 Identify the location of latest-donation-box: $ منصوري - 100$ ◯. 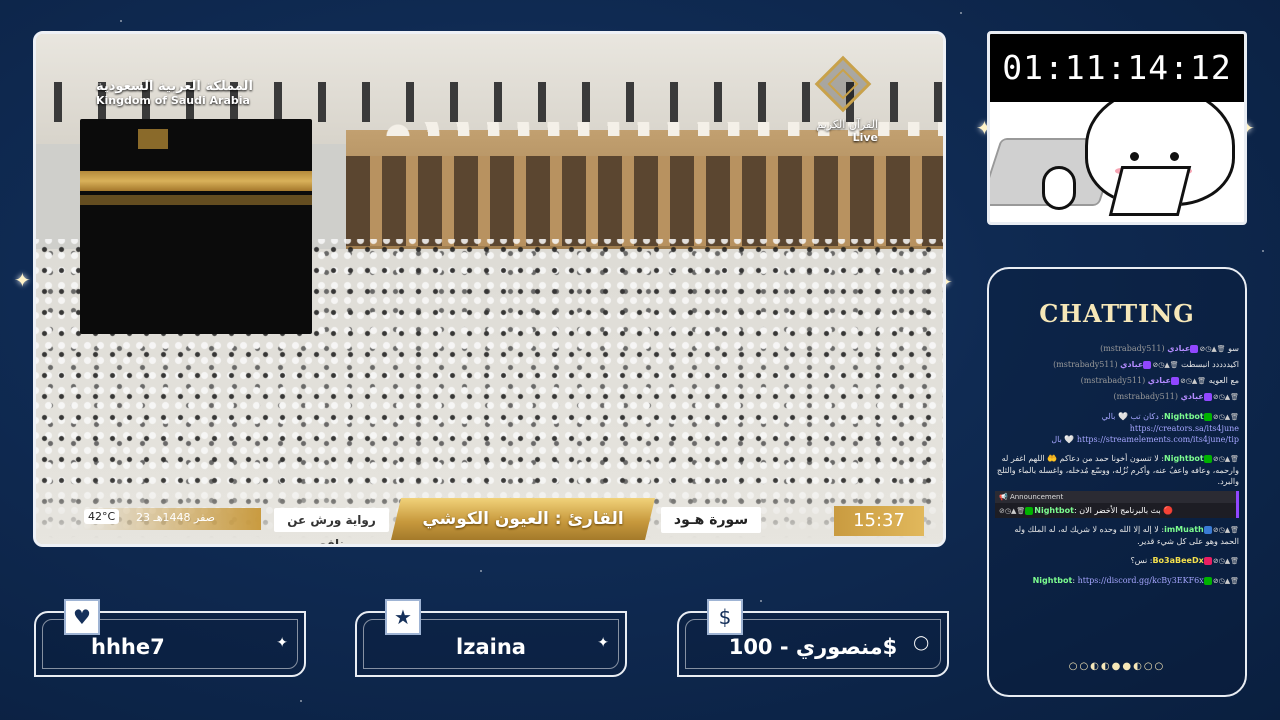
(813, 638).